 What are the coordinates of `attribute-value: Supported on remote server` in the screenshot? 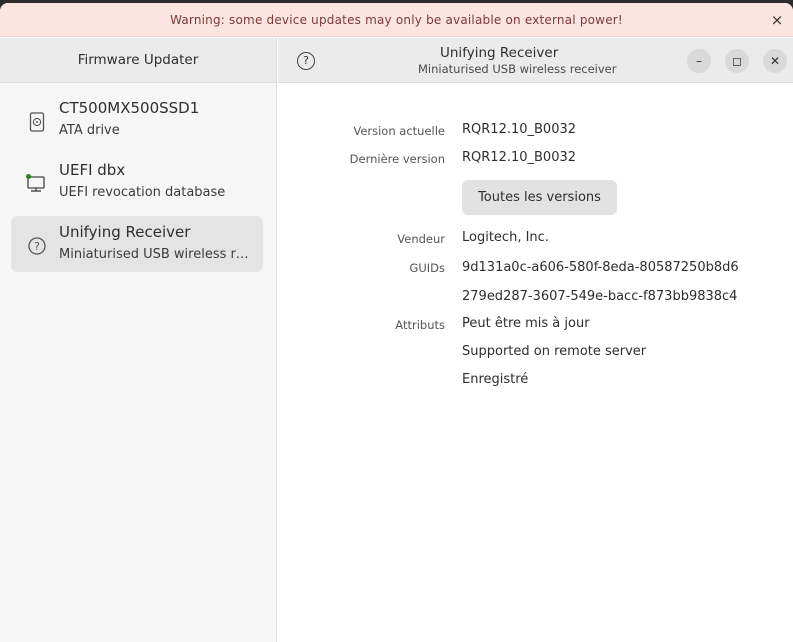 It's located at (554, 351).